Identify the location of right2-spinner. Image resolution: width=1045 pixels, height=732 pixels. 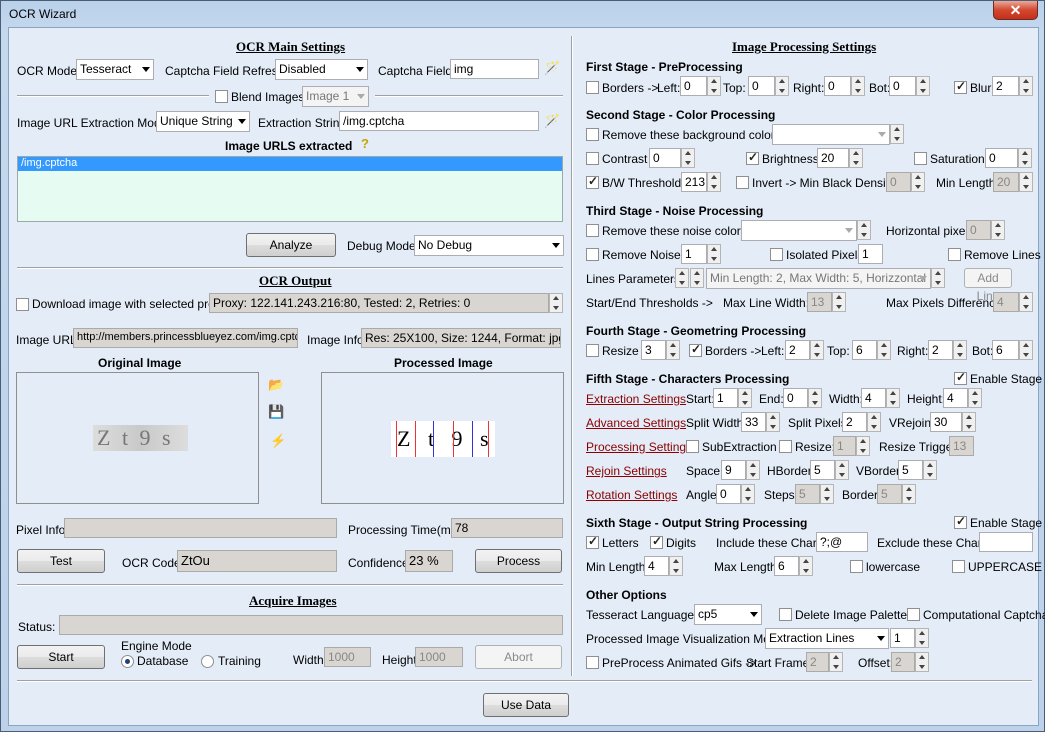
(960, 350).